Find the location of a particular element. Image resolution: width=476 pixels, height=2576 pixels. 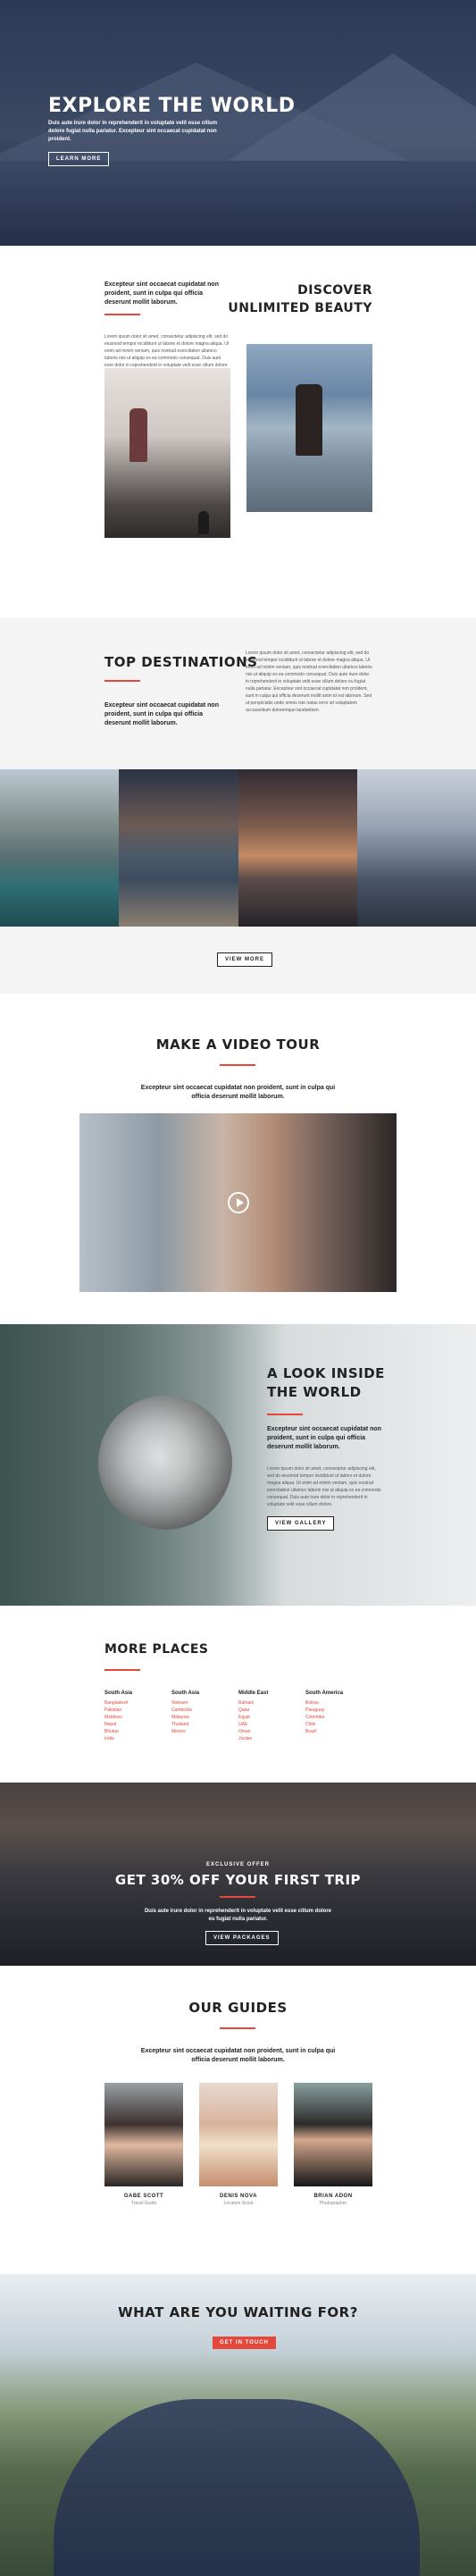

place-link: Thailand is located at coordinates (204, 1724).